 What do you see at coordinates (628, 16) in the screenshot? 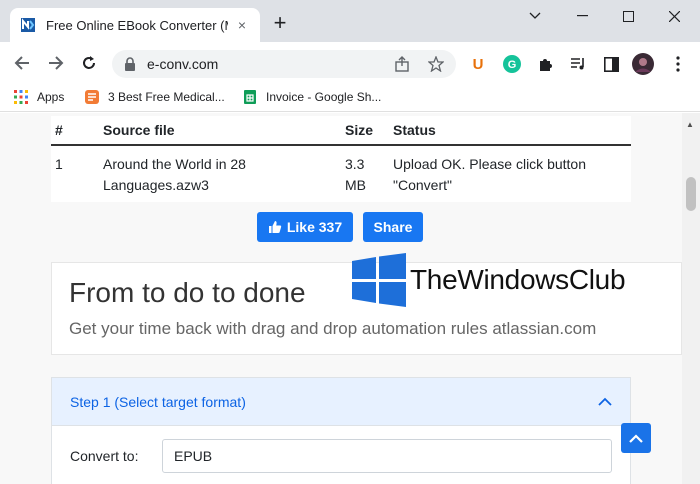
I see `maximize-icon` at bounding box center [628, 16].